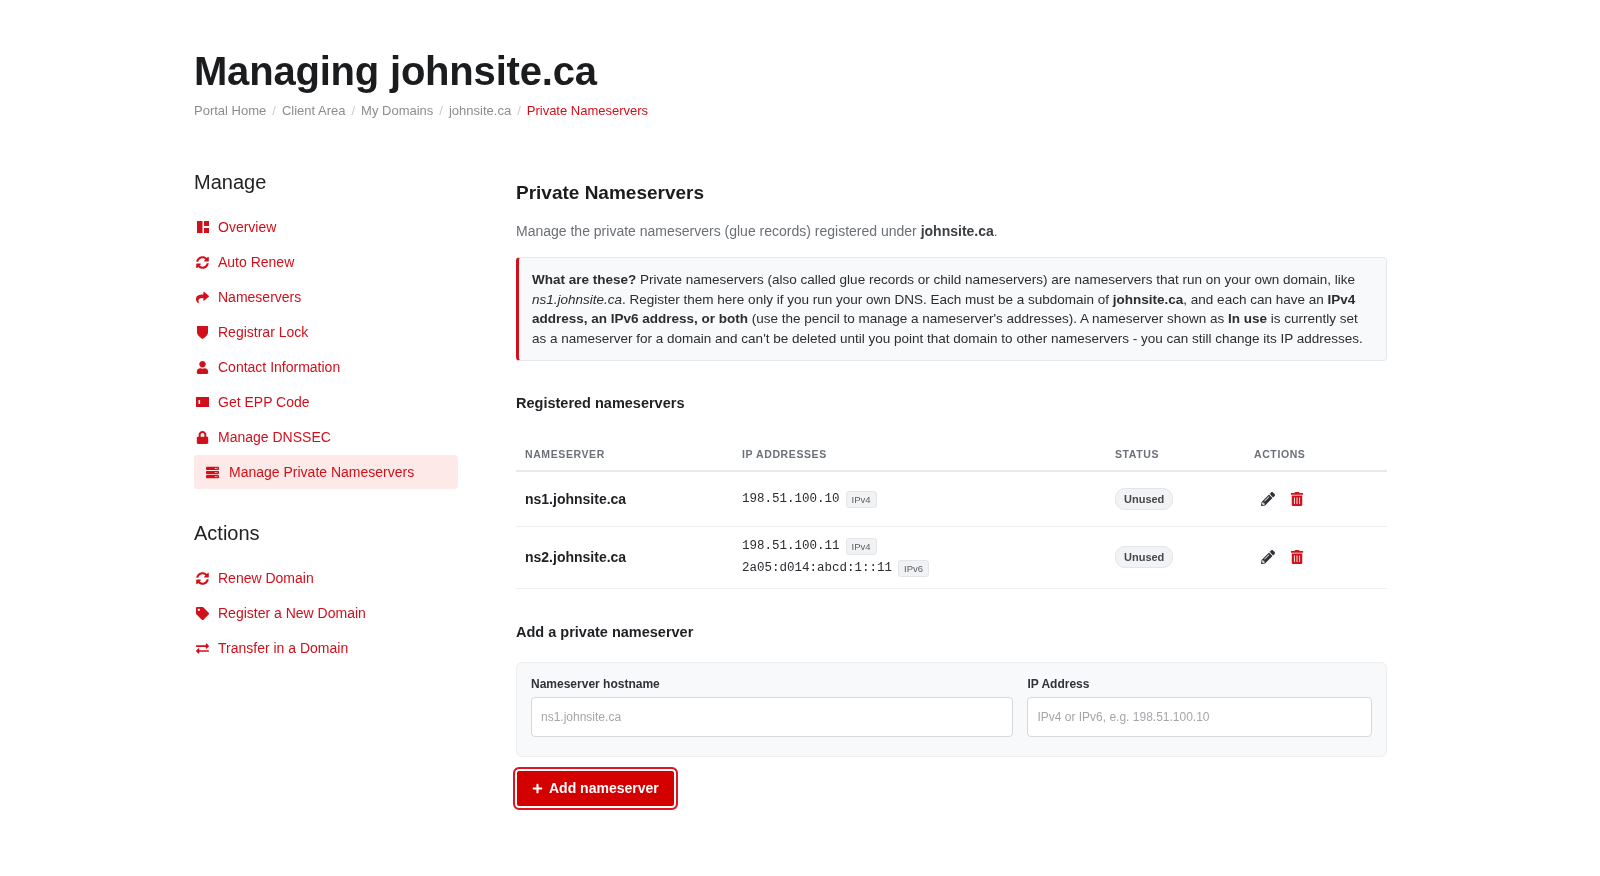 Image resolution: width=1600 pixels, height=876 pixels. Describe the element at coordinates (624, 557) in the screenshot. I see `nameserver-cell: ns2.johnsite.ca` at that location.